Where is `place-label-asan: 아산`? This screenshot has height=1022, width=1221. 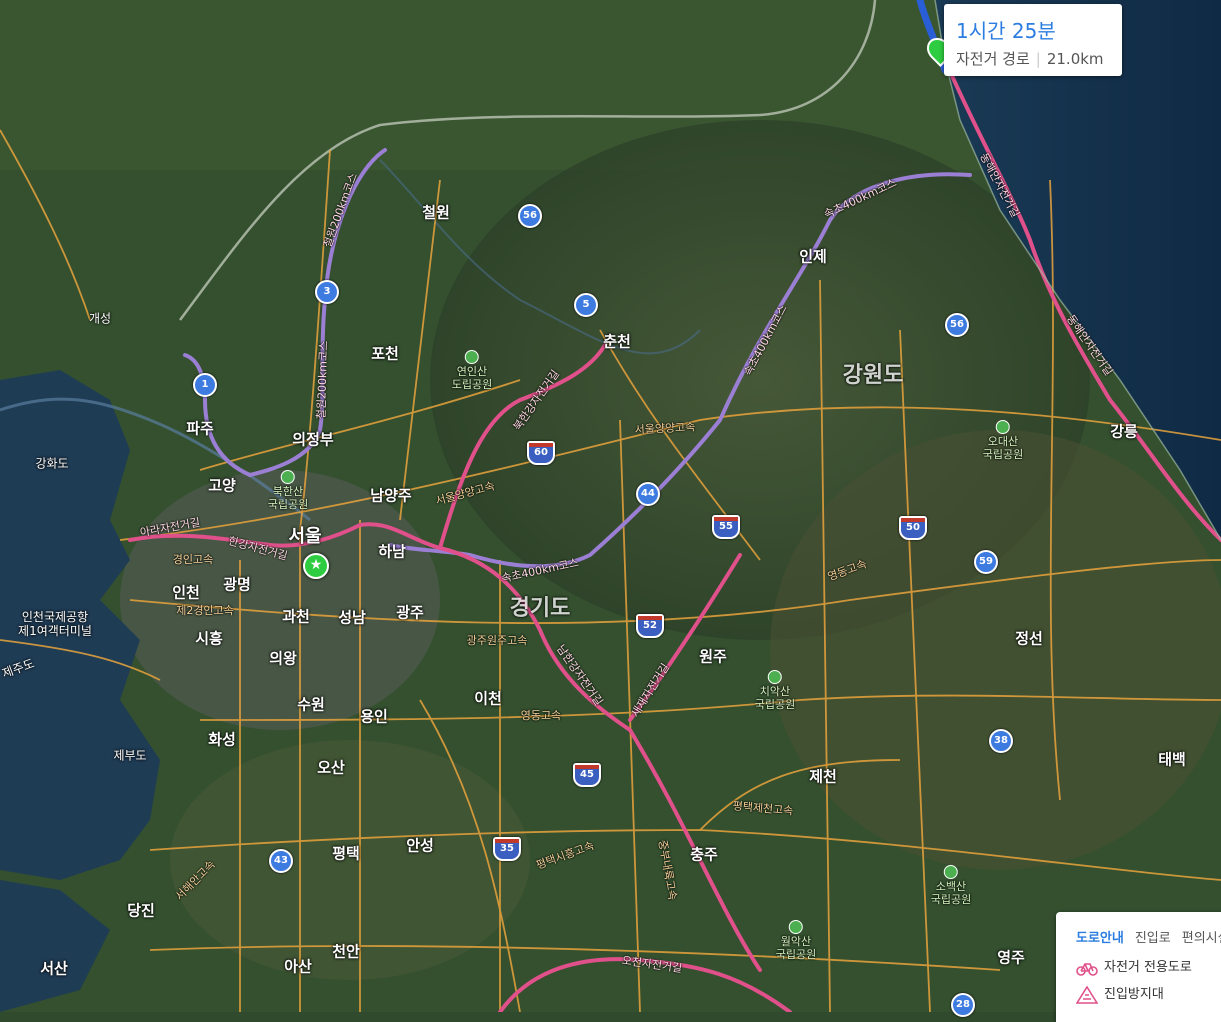 place-label-asan: 아산 is located at coordinates (298, 966).